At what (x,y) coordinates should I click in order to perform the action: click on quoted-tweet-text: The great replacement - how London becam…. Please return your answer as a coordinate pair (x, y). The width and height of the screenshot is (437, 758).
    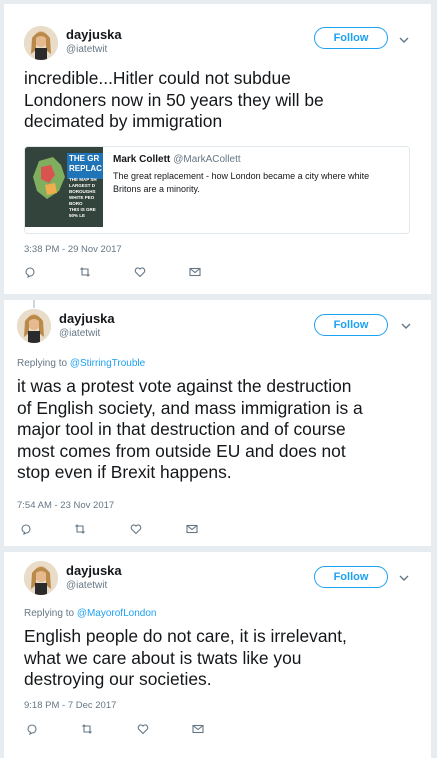
    Looking at the image, I should click on (241, 183).